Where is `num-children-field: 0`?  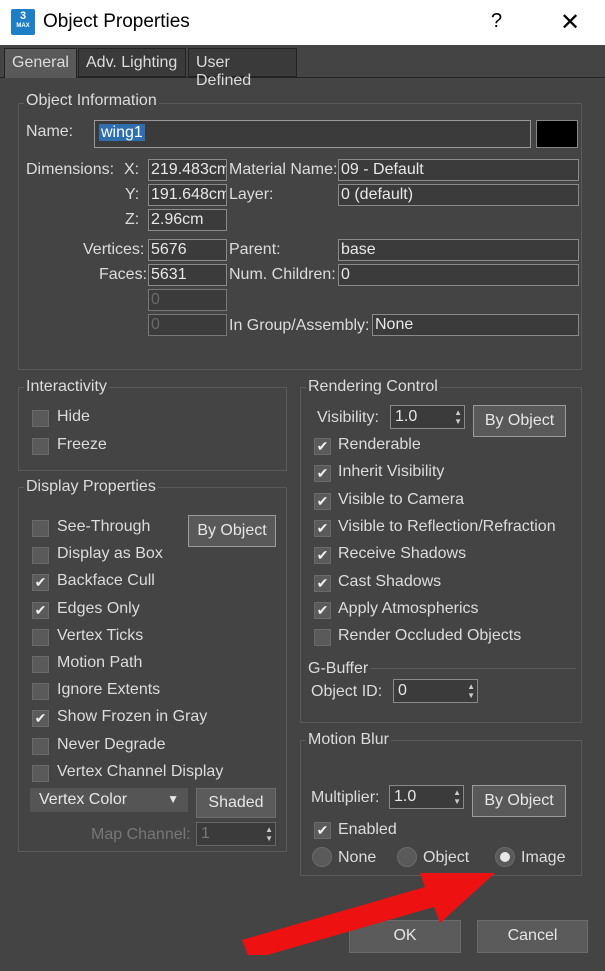
num-children-field: 0 is located at coordinates (458, 275).